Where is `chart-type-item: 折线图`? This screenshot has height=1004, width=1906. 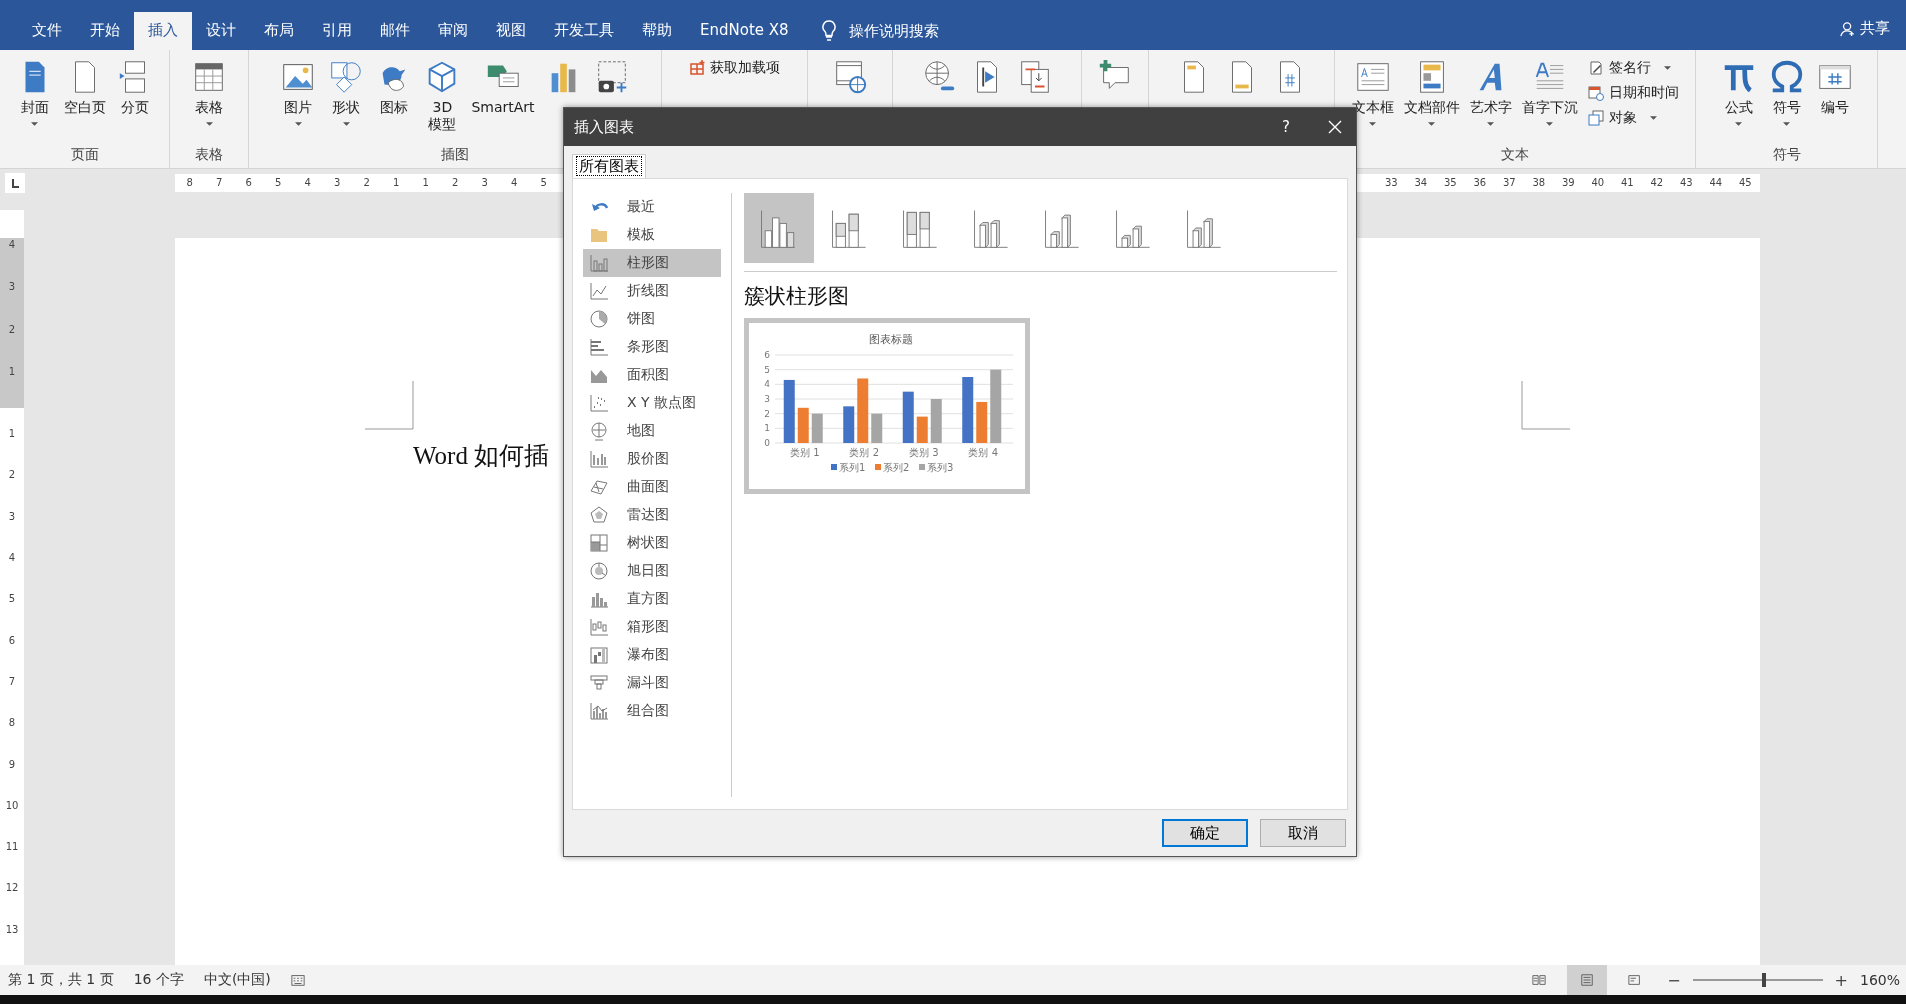 chart-type-item: 折线图 is located at coordinates (652, 291).